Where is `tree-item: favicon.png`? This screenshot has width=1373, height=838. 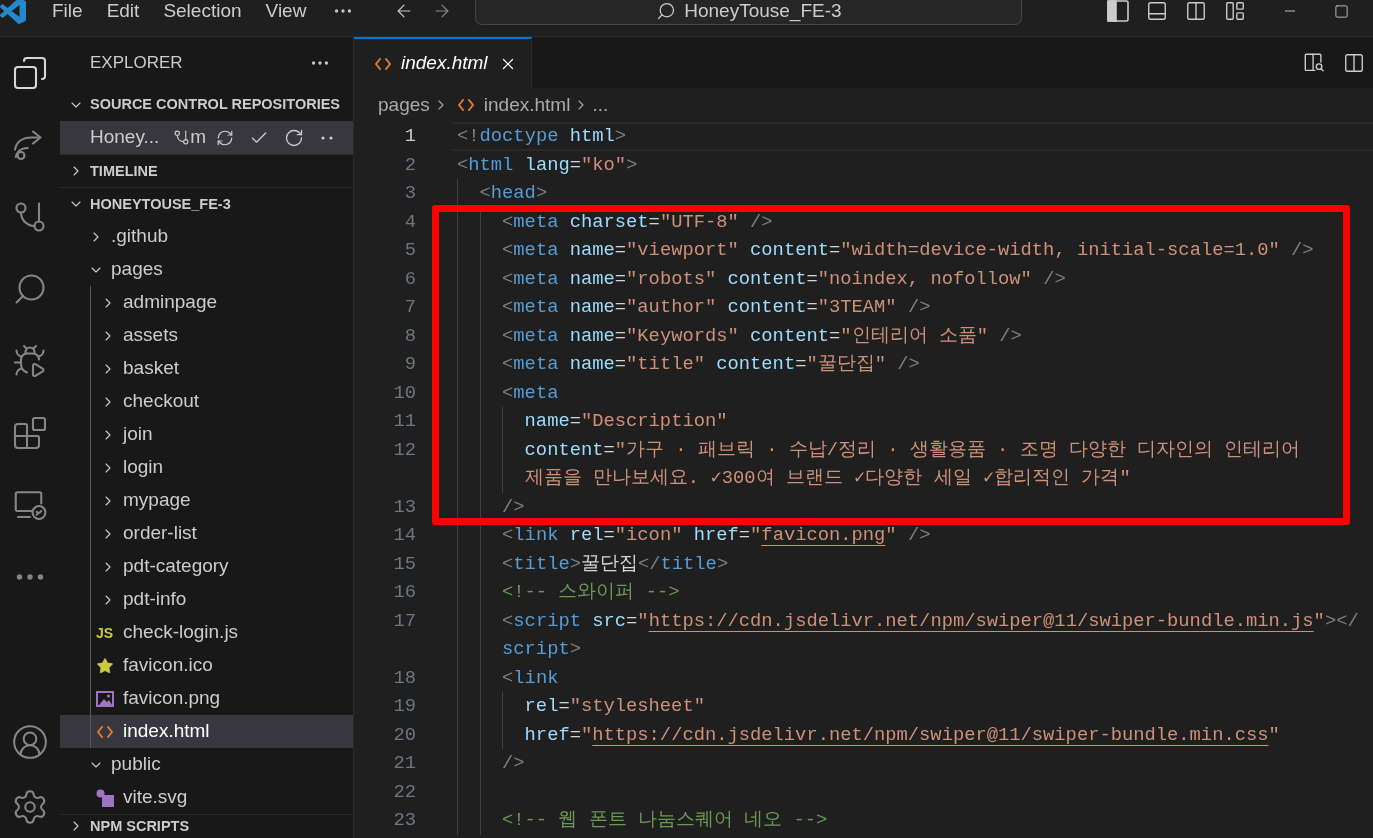
tree-item: favicon.png is located at coordinates (206, 698).